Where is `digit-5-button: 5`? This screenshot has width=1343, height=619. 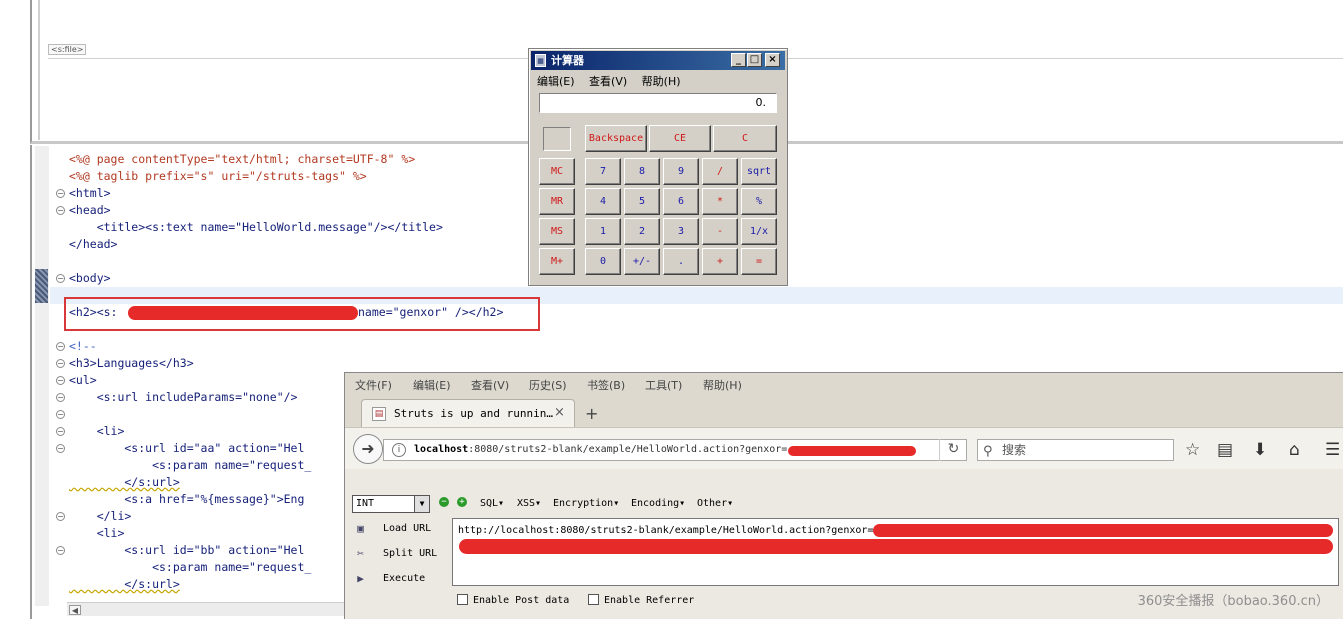 digit-5-button: 5 is located at coordinates (642, 201).